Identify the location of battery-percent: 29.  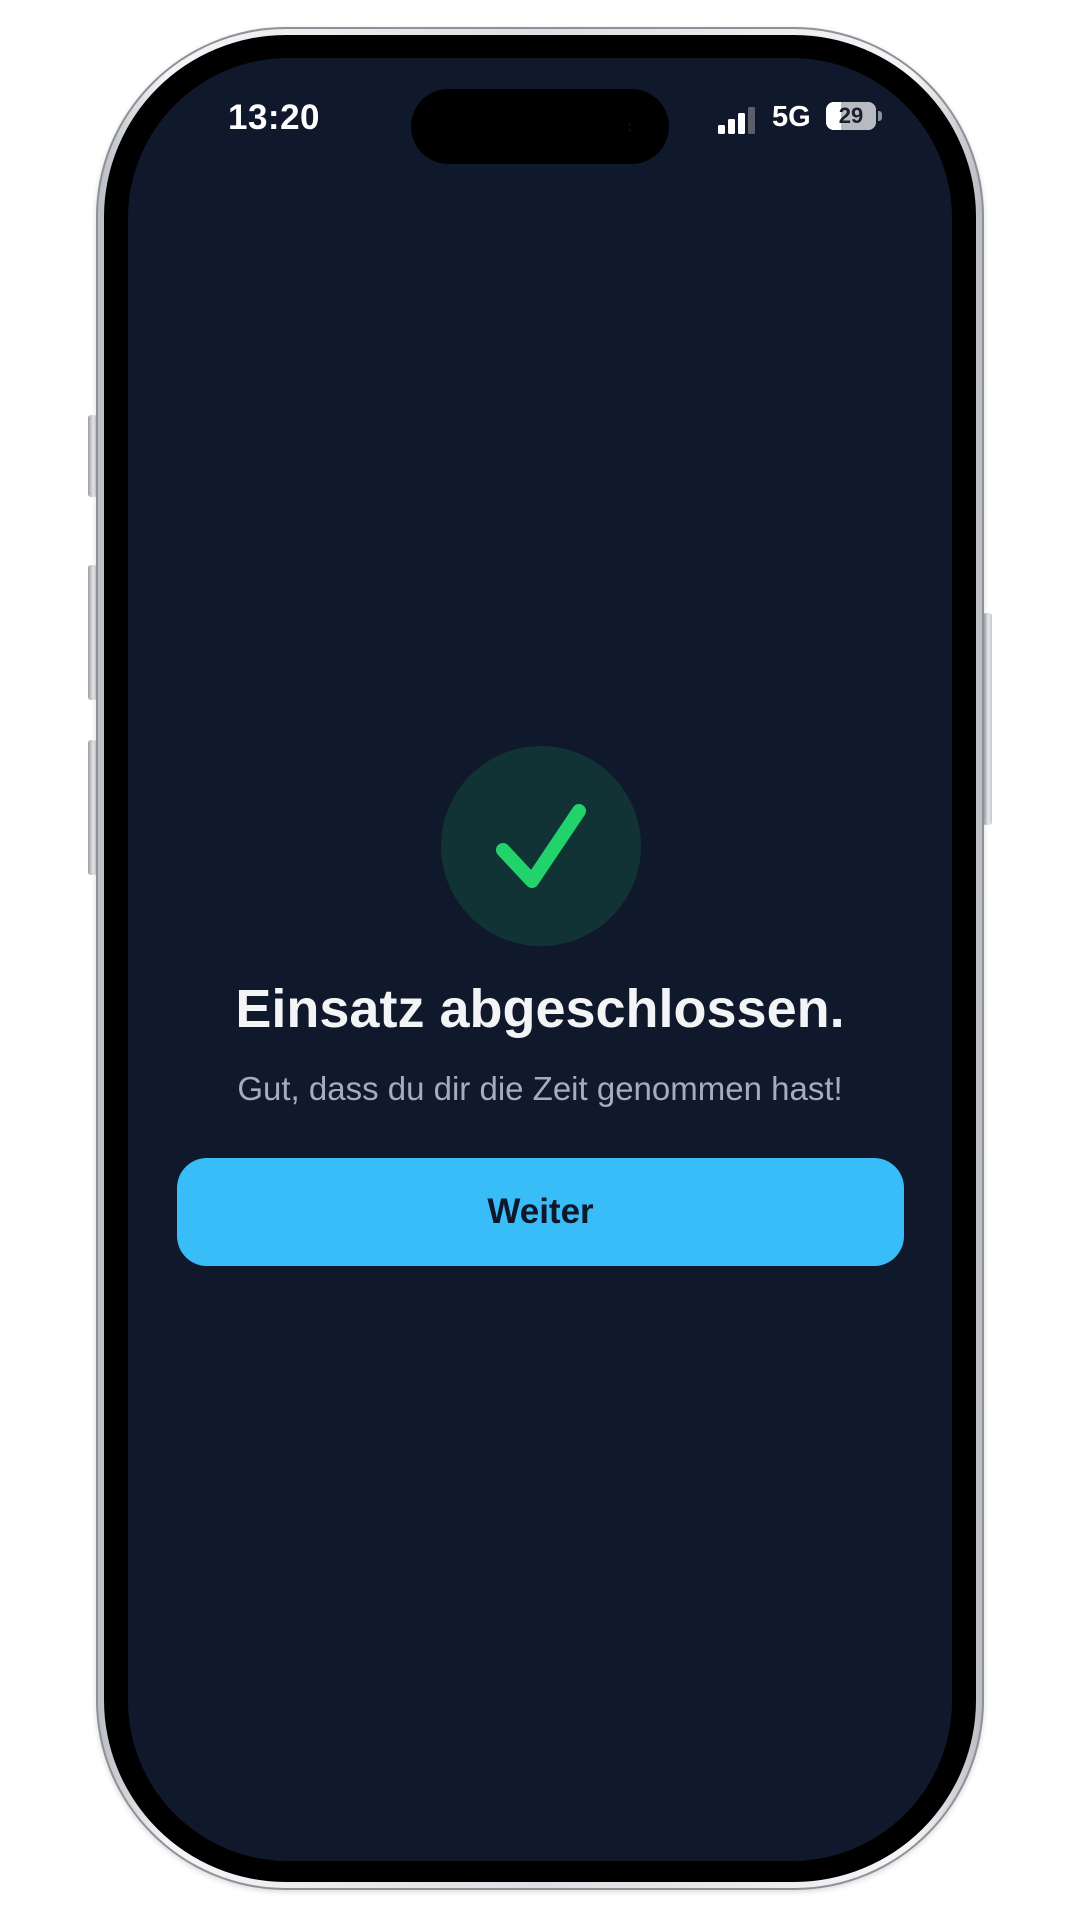
(851, 115).